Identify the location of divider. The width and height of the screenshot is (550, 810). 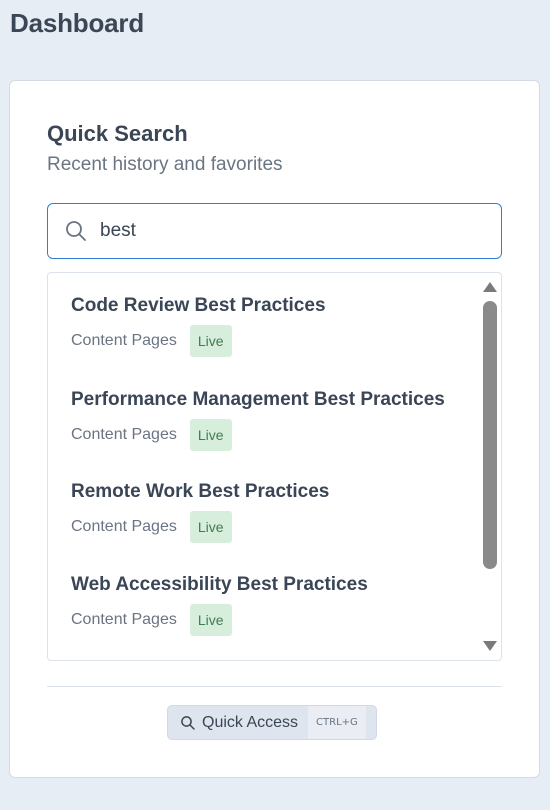
(274, 686).